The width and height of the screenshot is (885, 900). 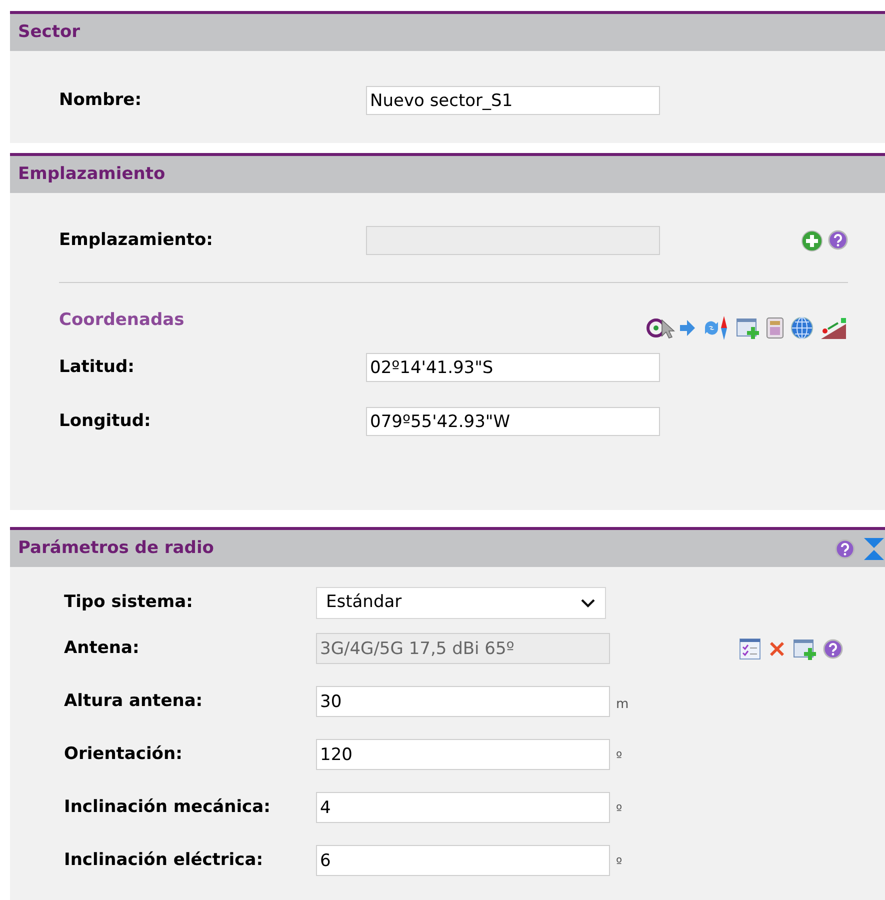 What do you see at coordinates (101, 100) in the screenshot?
I see `field-label: Nombre:` at bounding box center [101, 100].